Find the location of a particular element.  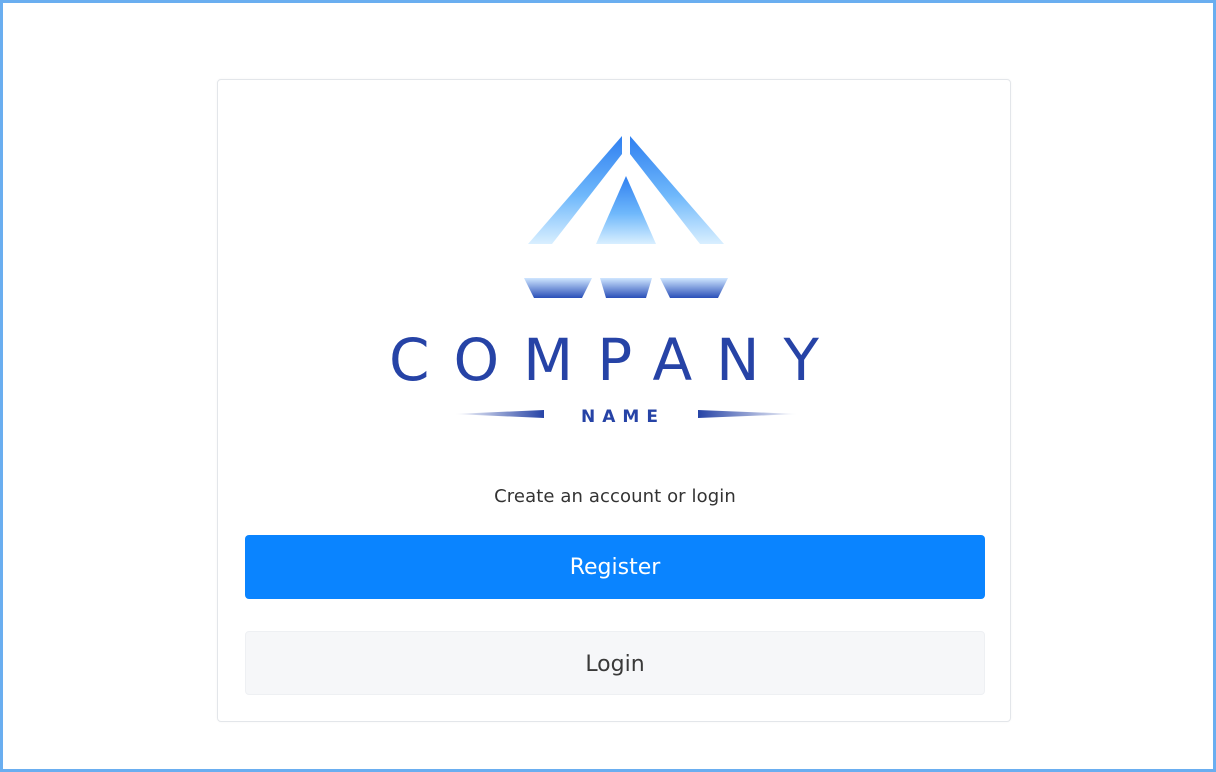

diamond-top-icon is located at coordinates (626, 190).